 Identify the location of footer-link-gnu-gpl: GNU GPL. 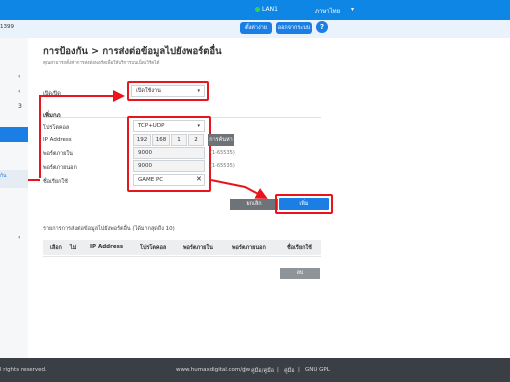
(317, 370).